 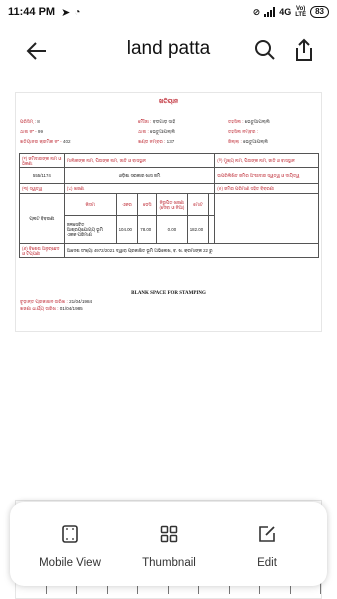 I want to click on status-bar: 11:44 PM ➤ ◔ ⊘ 4G Vo) LTE 83, so click(x=168, y=12).